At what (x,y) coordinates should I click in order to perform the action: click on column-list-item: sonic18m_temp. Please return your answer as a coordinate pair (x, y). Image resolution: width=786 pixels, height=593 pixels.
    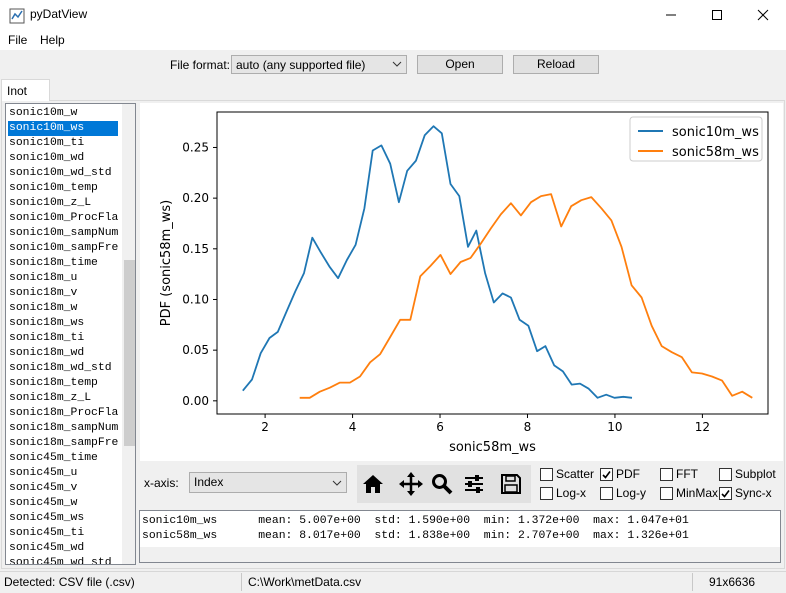
    Looking at the image, I should click on (63, 383).